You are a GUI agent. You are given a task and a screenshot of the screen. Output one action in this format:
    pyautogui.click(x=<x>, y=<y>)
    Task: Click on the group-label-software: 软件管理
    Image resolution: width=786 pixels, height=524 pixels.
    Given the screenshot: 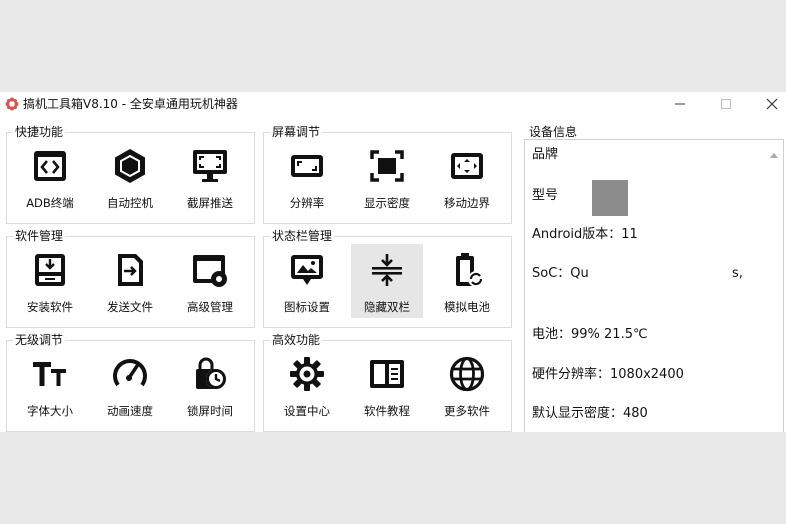 What is the action you would take?
    pyautogui.click(x=39, y=236)
    